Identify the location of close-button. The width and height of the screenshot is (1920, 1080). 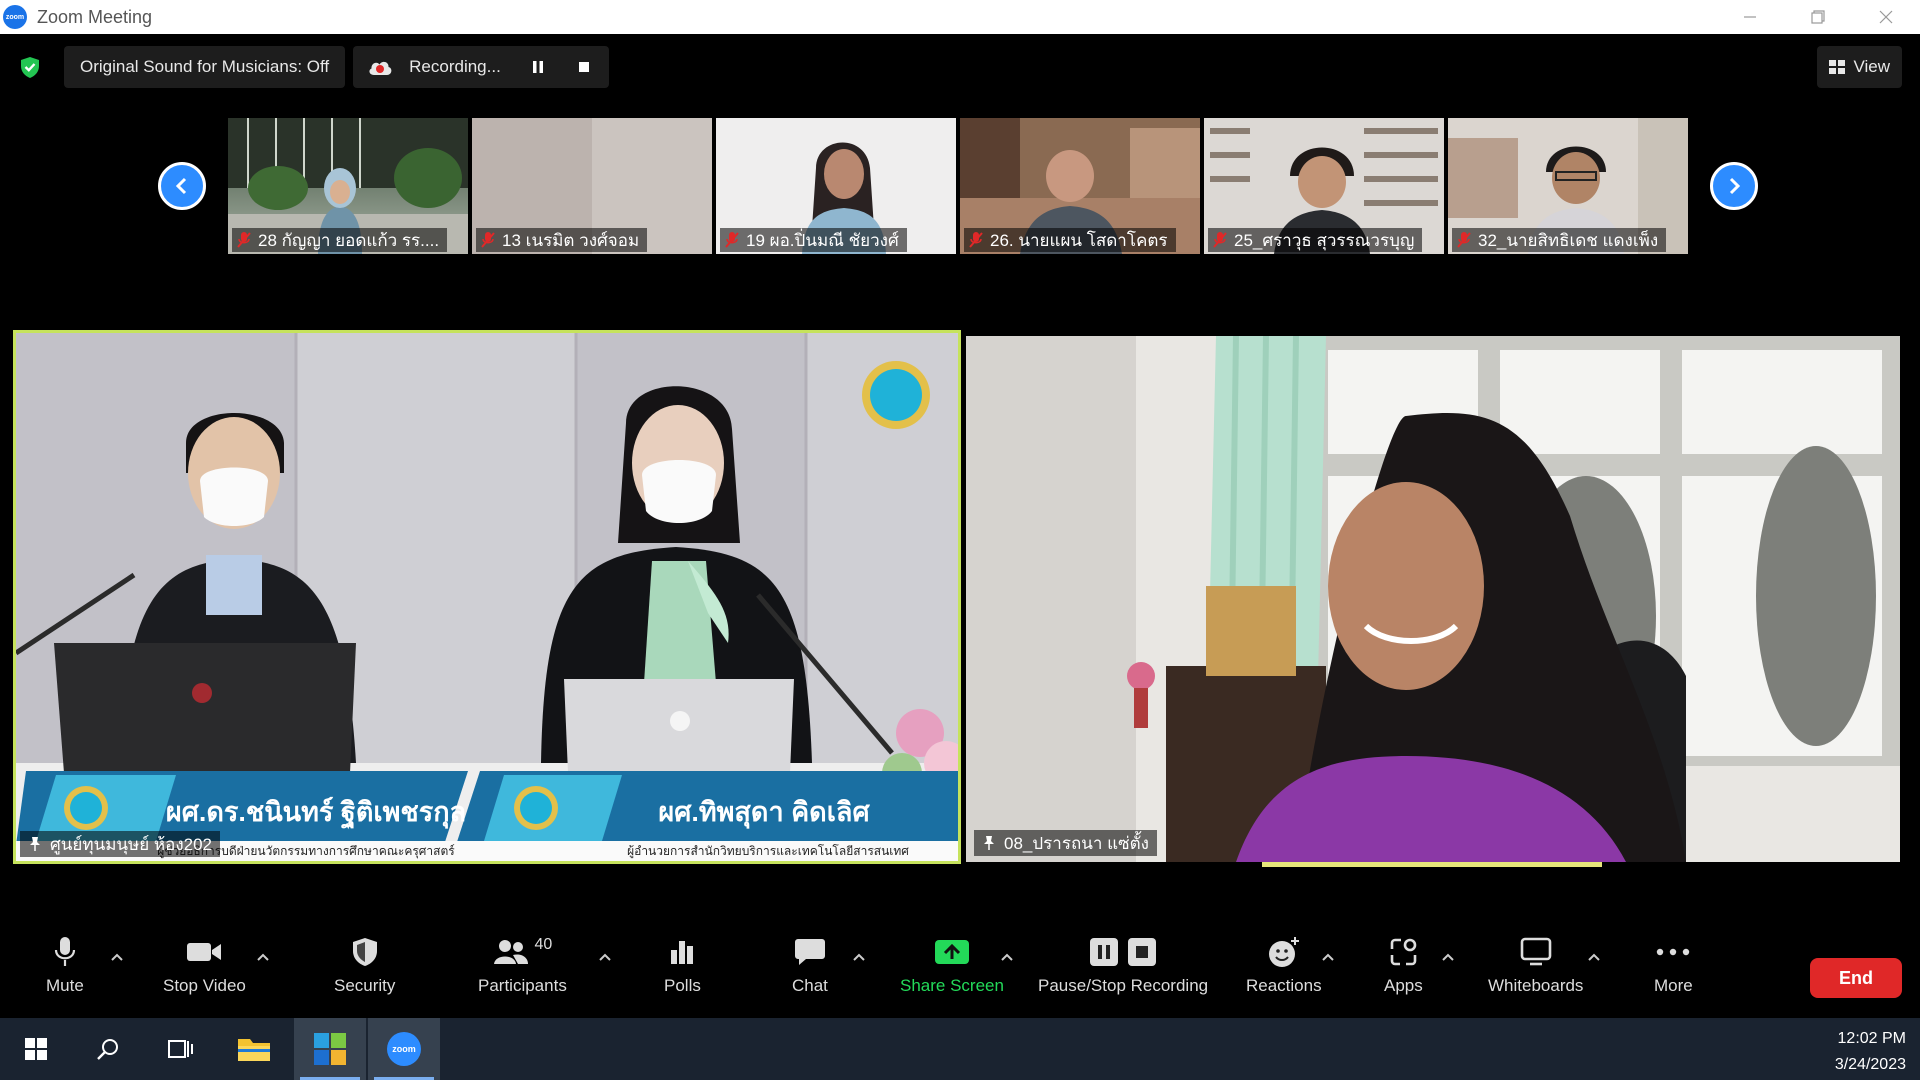
(1886, 17).